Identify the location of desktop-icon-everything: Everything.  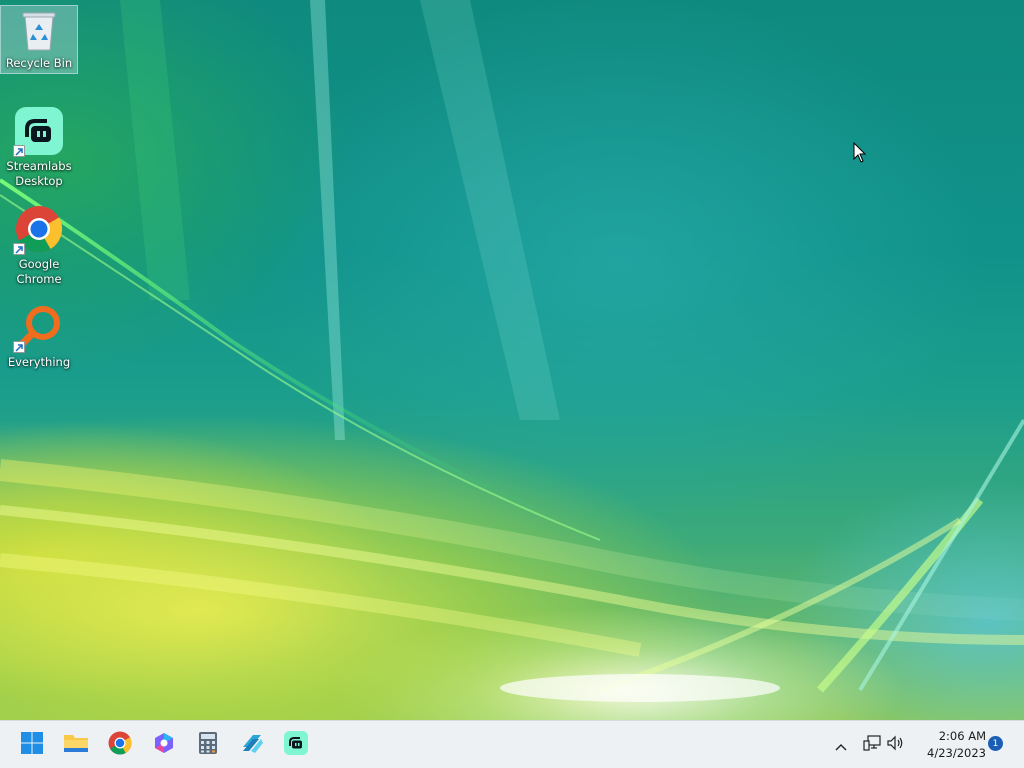
(39, 335).